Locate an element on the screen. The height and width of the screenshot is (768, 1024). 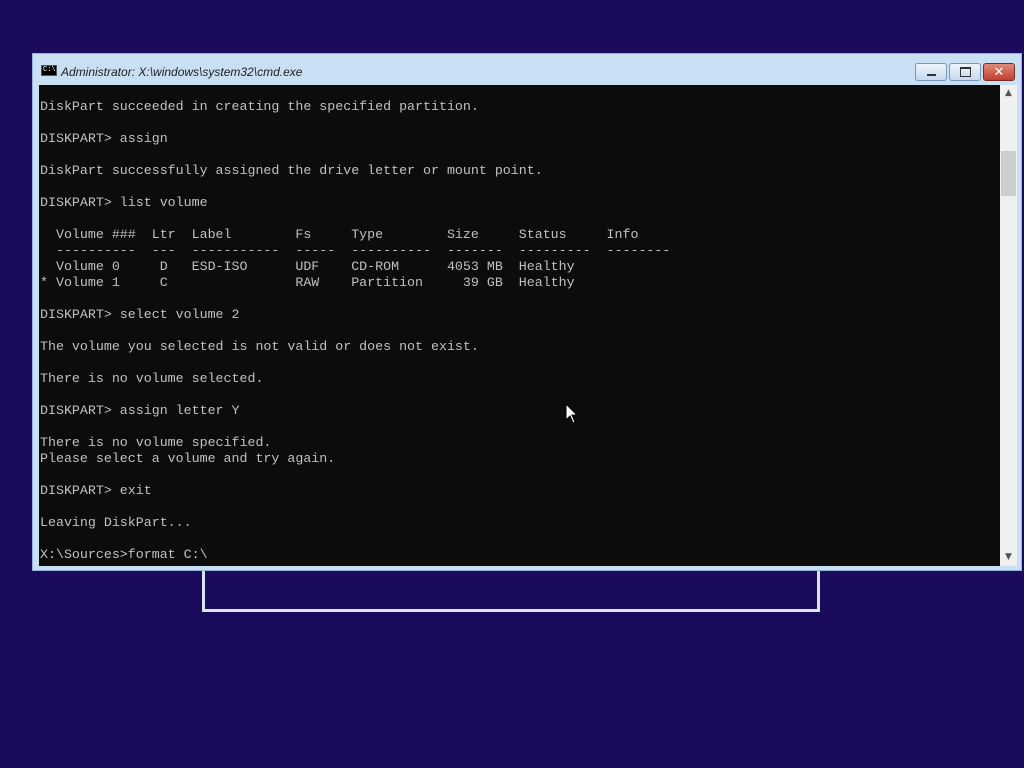
console-line: DISKPART> exit is located at coordinates (96, 490).